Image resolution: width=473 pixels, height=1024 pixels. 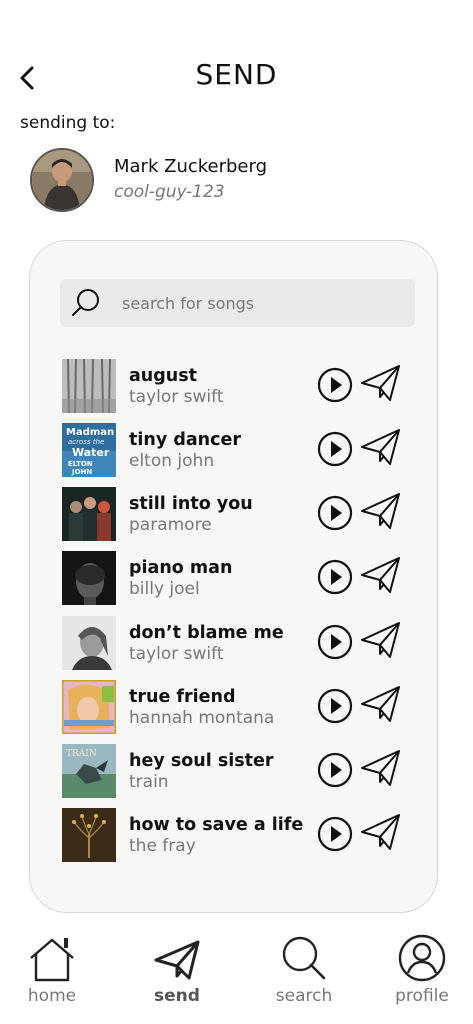 What do you see at coordinates (90, 432) in the screenshot?
I see `svg-text: Madman` at bounding box center [90, 432].